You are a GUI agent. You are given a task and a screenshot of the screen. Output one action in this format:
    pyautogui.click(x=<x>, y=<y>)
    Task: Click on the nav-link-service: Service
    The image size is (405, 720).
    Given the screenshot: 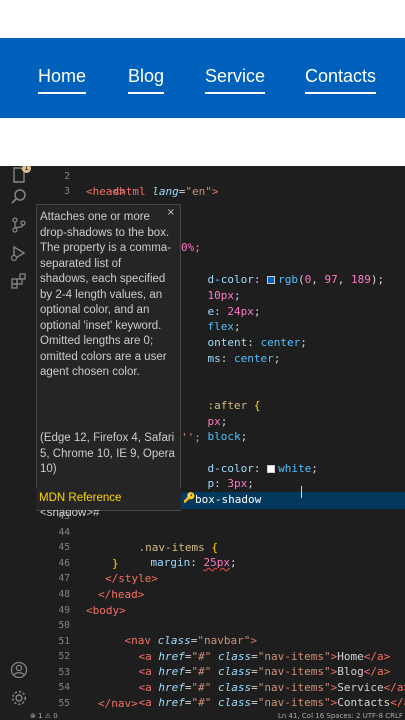 What is the action you would take?
    pyautogui.click(x=235, y=79)
    